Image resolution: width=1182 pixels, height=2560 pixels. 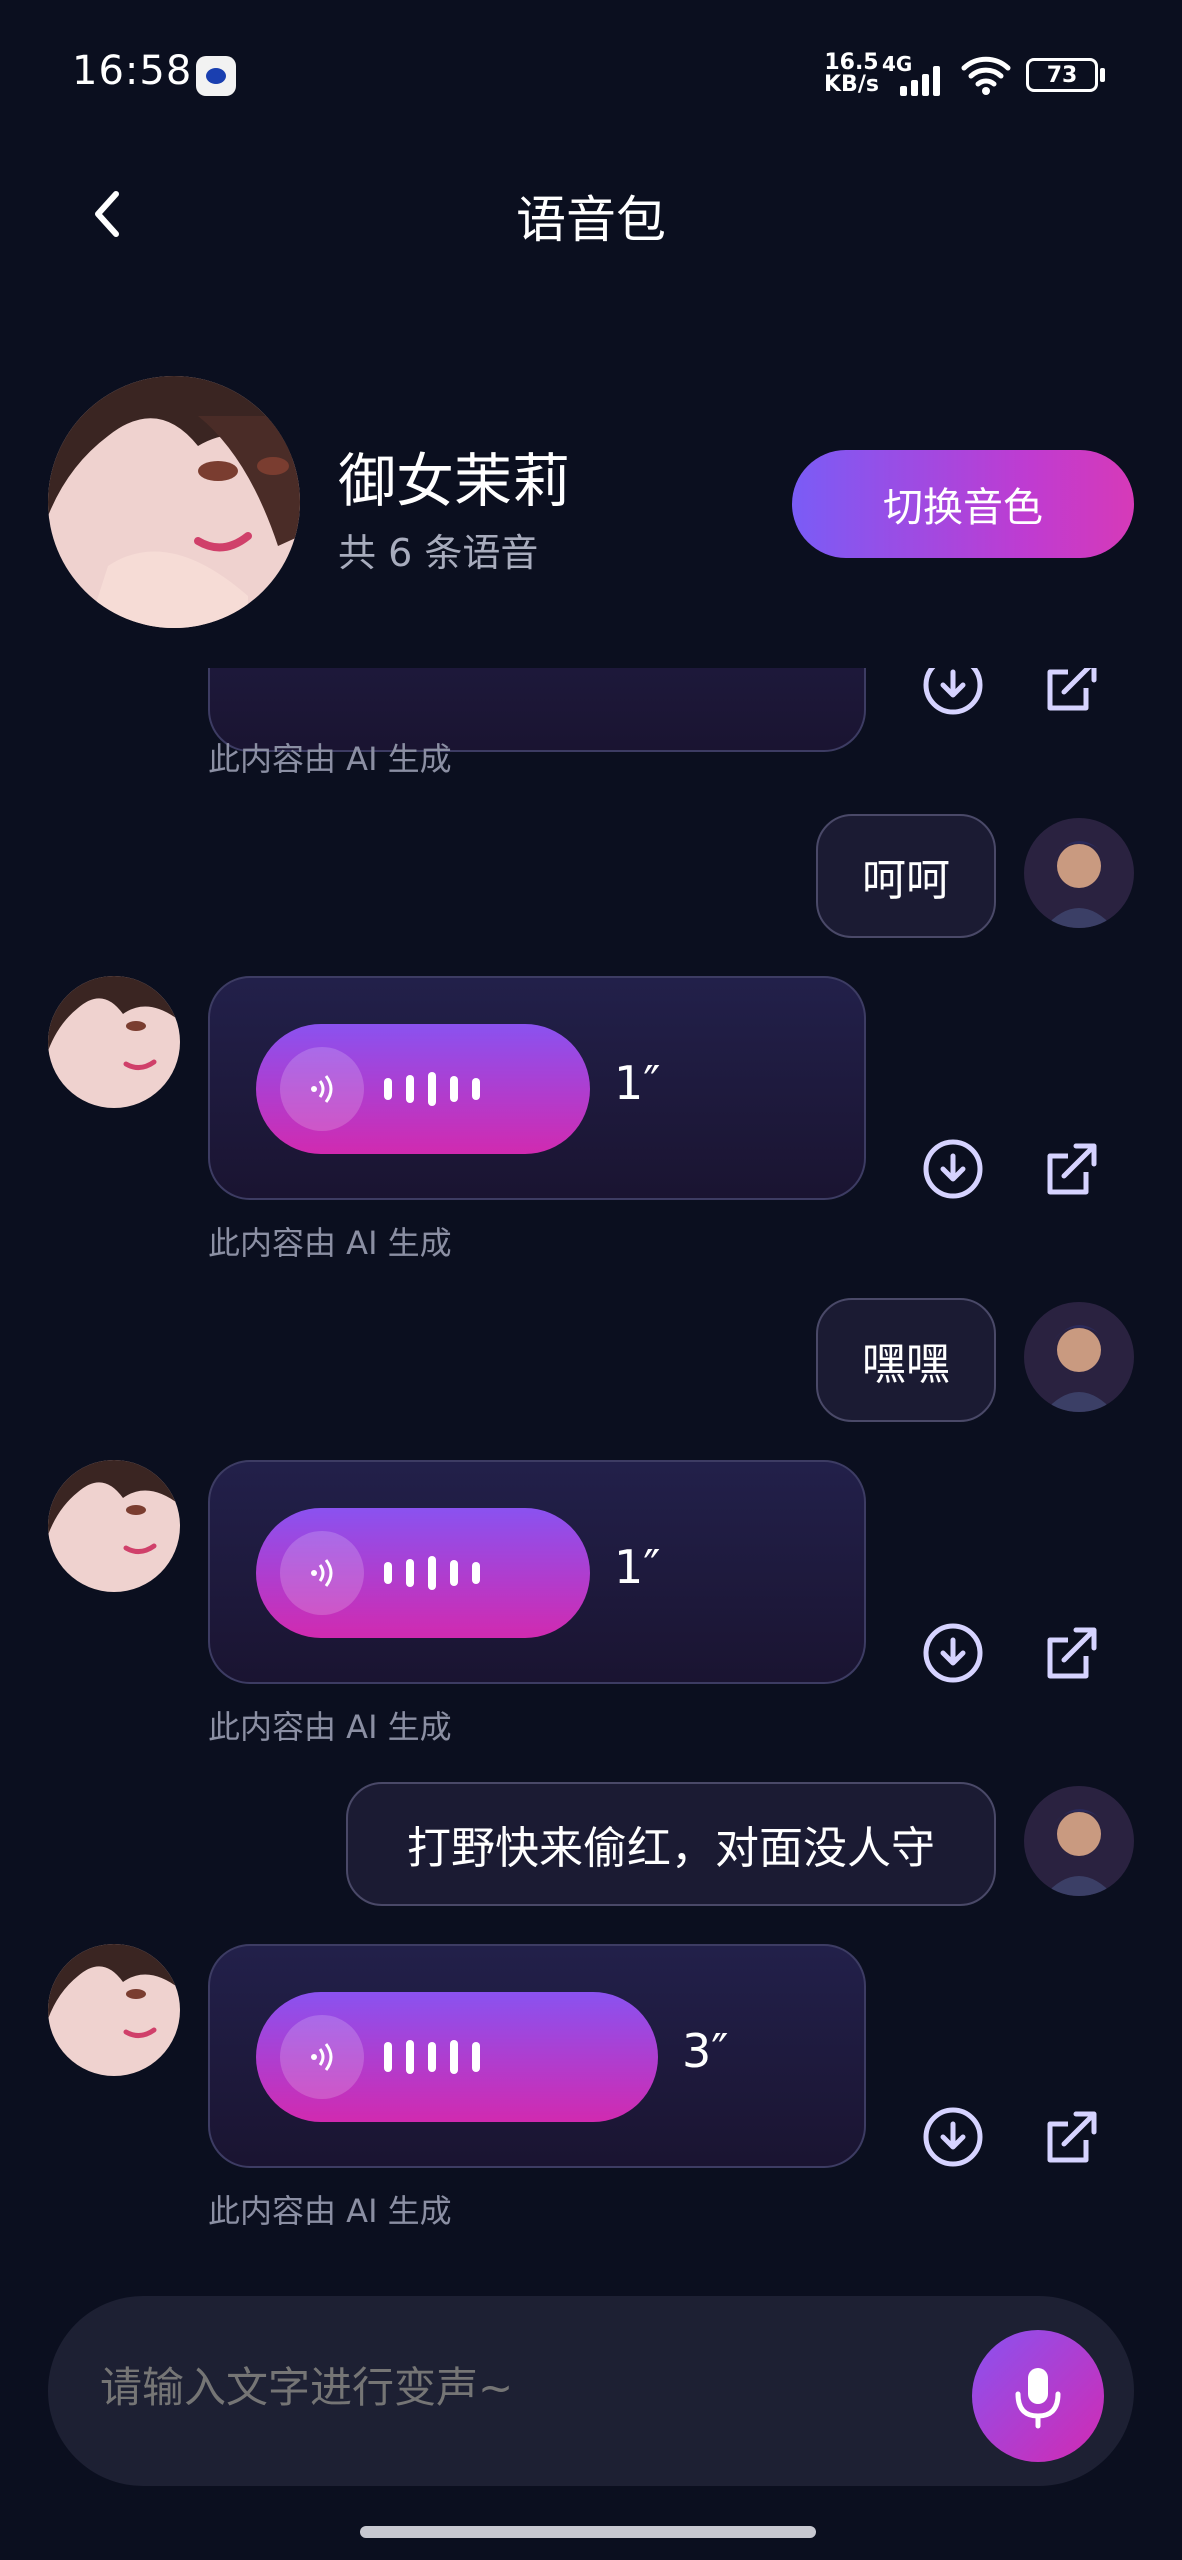 I want to click on voice-avatar, so click(x=174, y=502).